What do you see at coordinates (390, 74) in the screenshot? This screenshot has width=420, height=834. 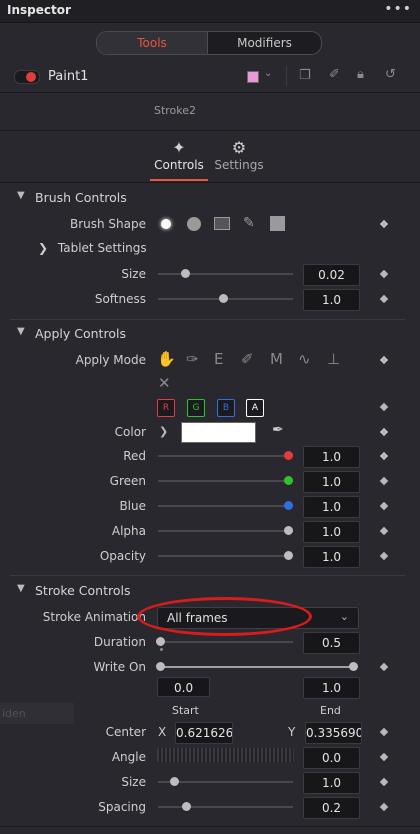 I see `reset-icon: ↺` at bounding box center [390, 74].